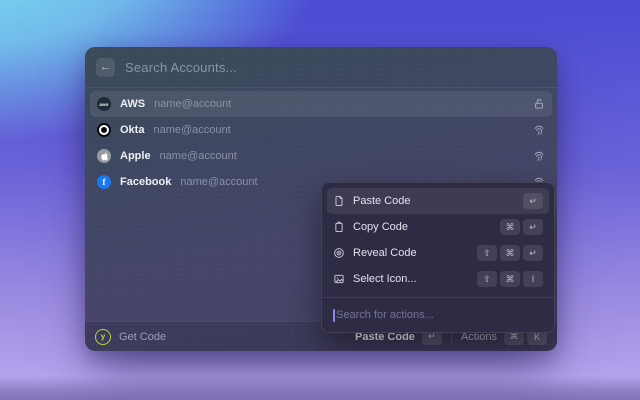  I want to click on back-arrow-icon: ←, so click(105, 66).